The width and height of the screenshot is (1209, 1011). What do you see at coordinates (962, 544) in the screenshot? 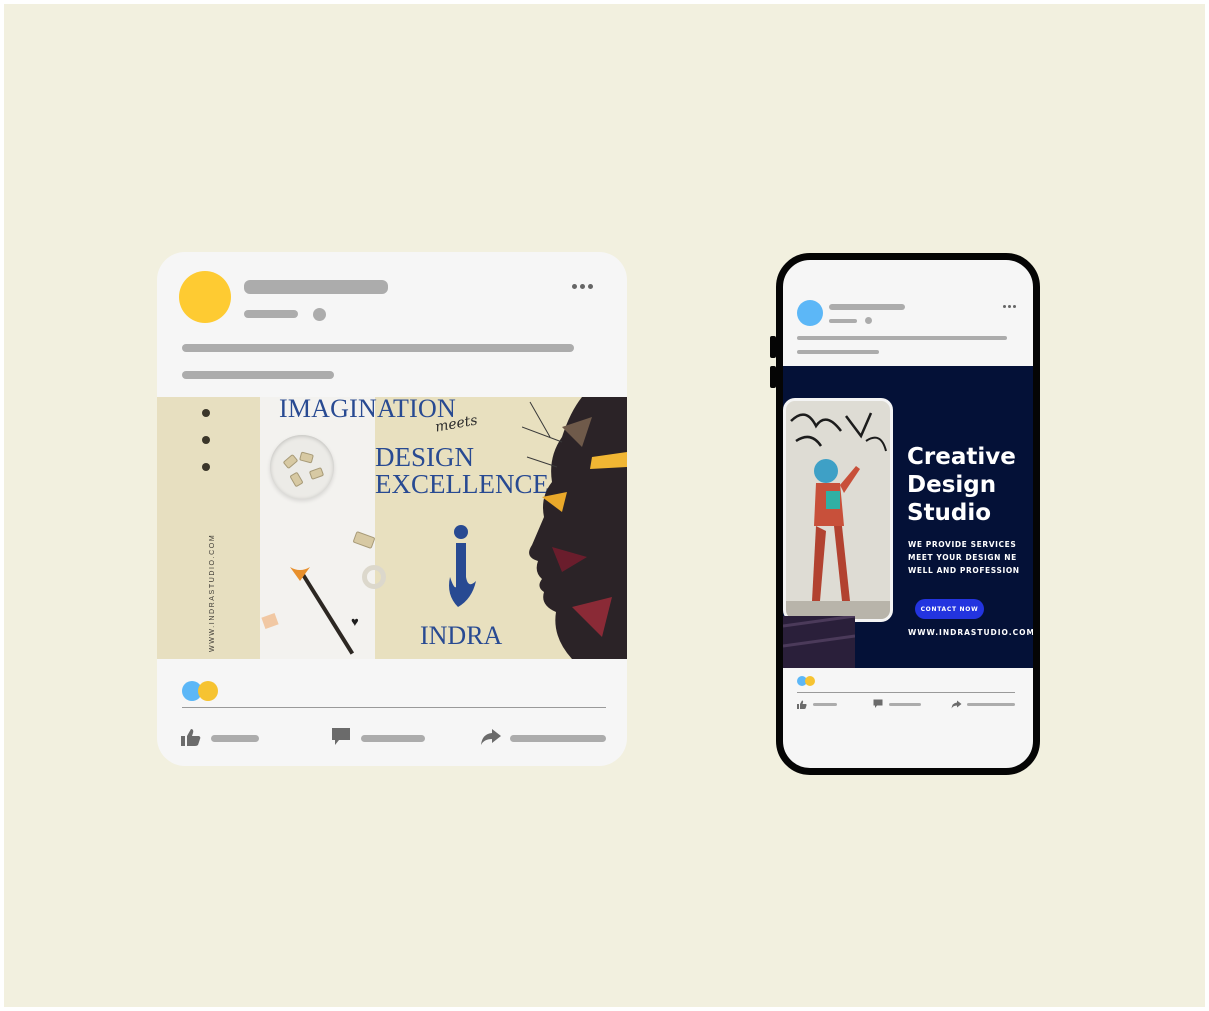
I see `banner-body-line-1: WE PROVIDE SERVICES` at bounding box center [962, 544].